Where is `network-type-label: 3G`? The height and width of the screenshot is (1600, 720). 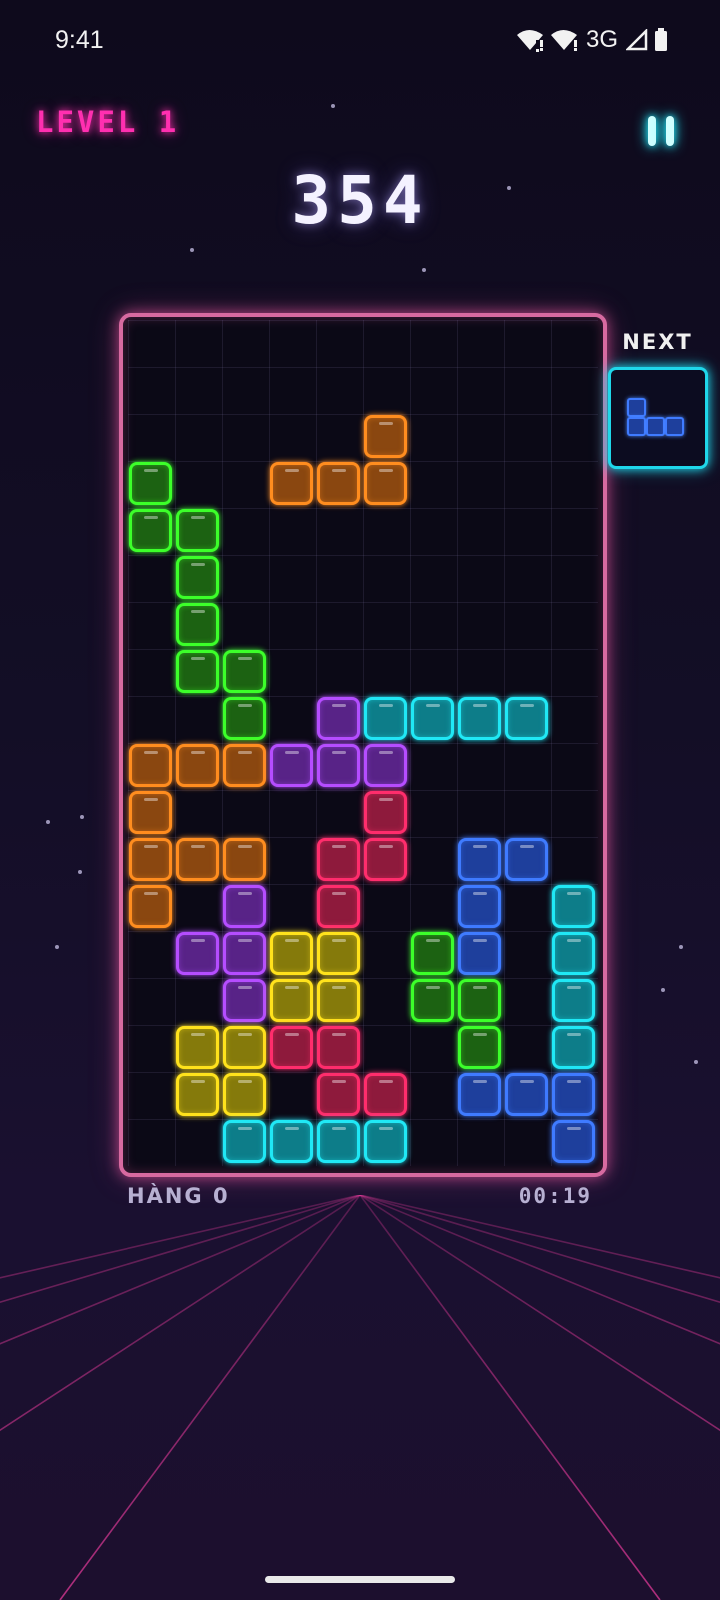 network-type-label: 3G is located at coordinates (601, 39).